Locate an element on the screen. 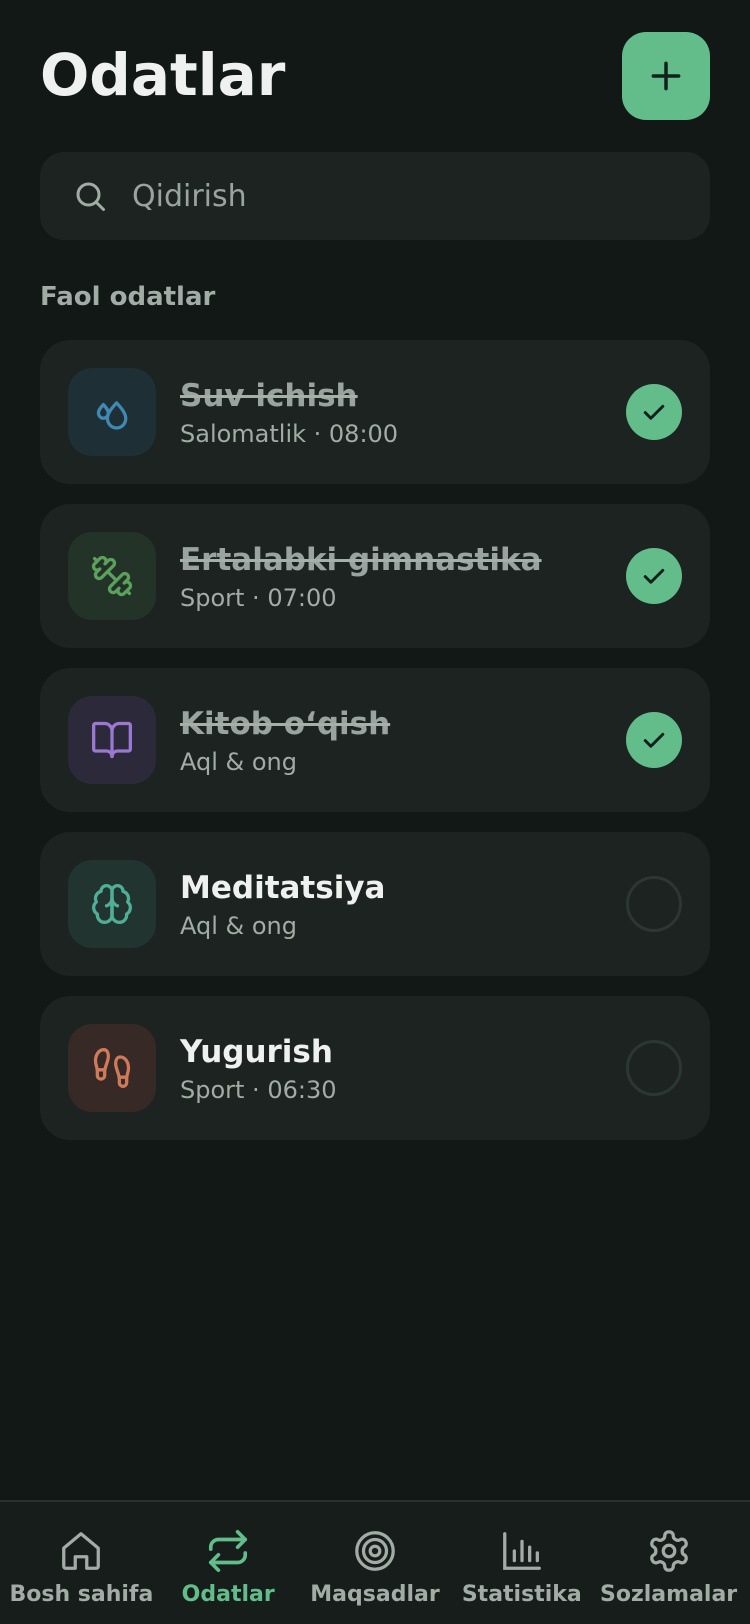 The image size is (750, 1624). nav-item-settings: Sozlamalar is located at coordinates (668, 1563).